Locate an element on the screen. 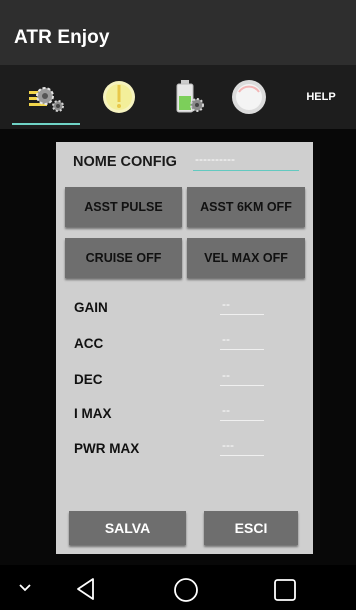 The width and height of the screenshot is (356, 610). vel-max-button: VEL MAX OFF is located at coordinates (246, 258).